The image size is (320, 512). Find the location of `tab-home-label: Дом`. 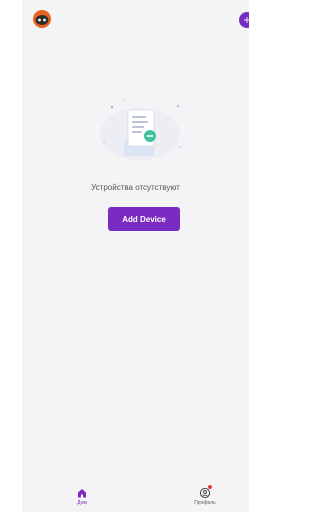

tab-home-label: Дом is located at coordinates (82, 503).